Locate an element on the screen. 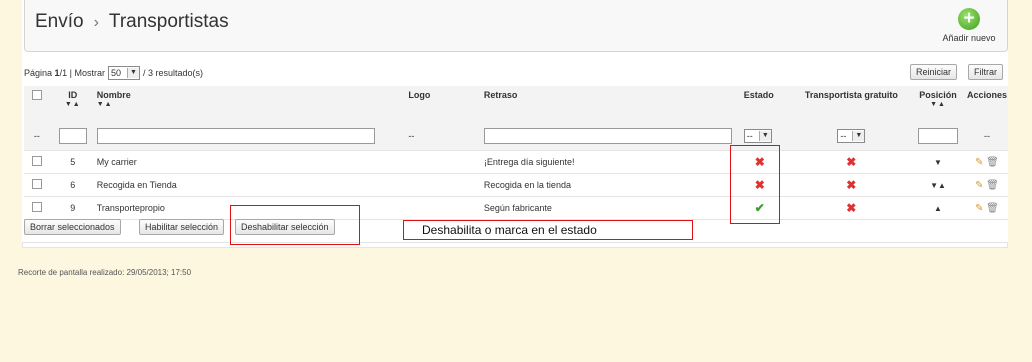 Image resolution: width=1032 pixels, height=362 pixels. carrier-id: 6 is located at coordinates (72, 185).